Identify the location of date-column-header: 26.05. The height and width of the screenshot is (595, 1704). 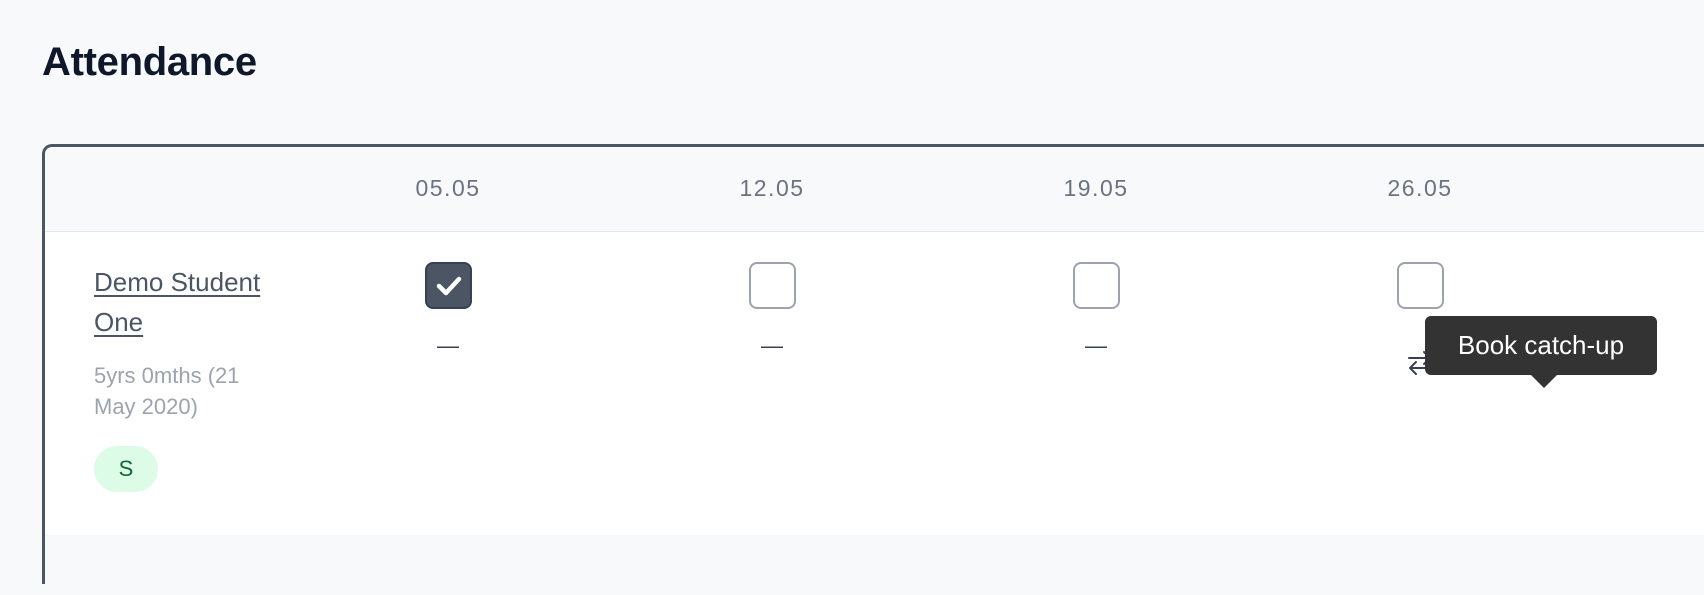
(1420, 188).